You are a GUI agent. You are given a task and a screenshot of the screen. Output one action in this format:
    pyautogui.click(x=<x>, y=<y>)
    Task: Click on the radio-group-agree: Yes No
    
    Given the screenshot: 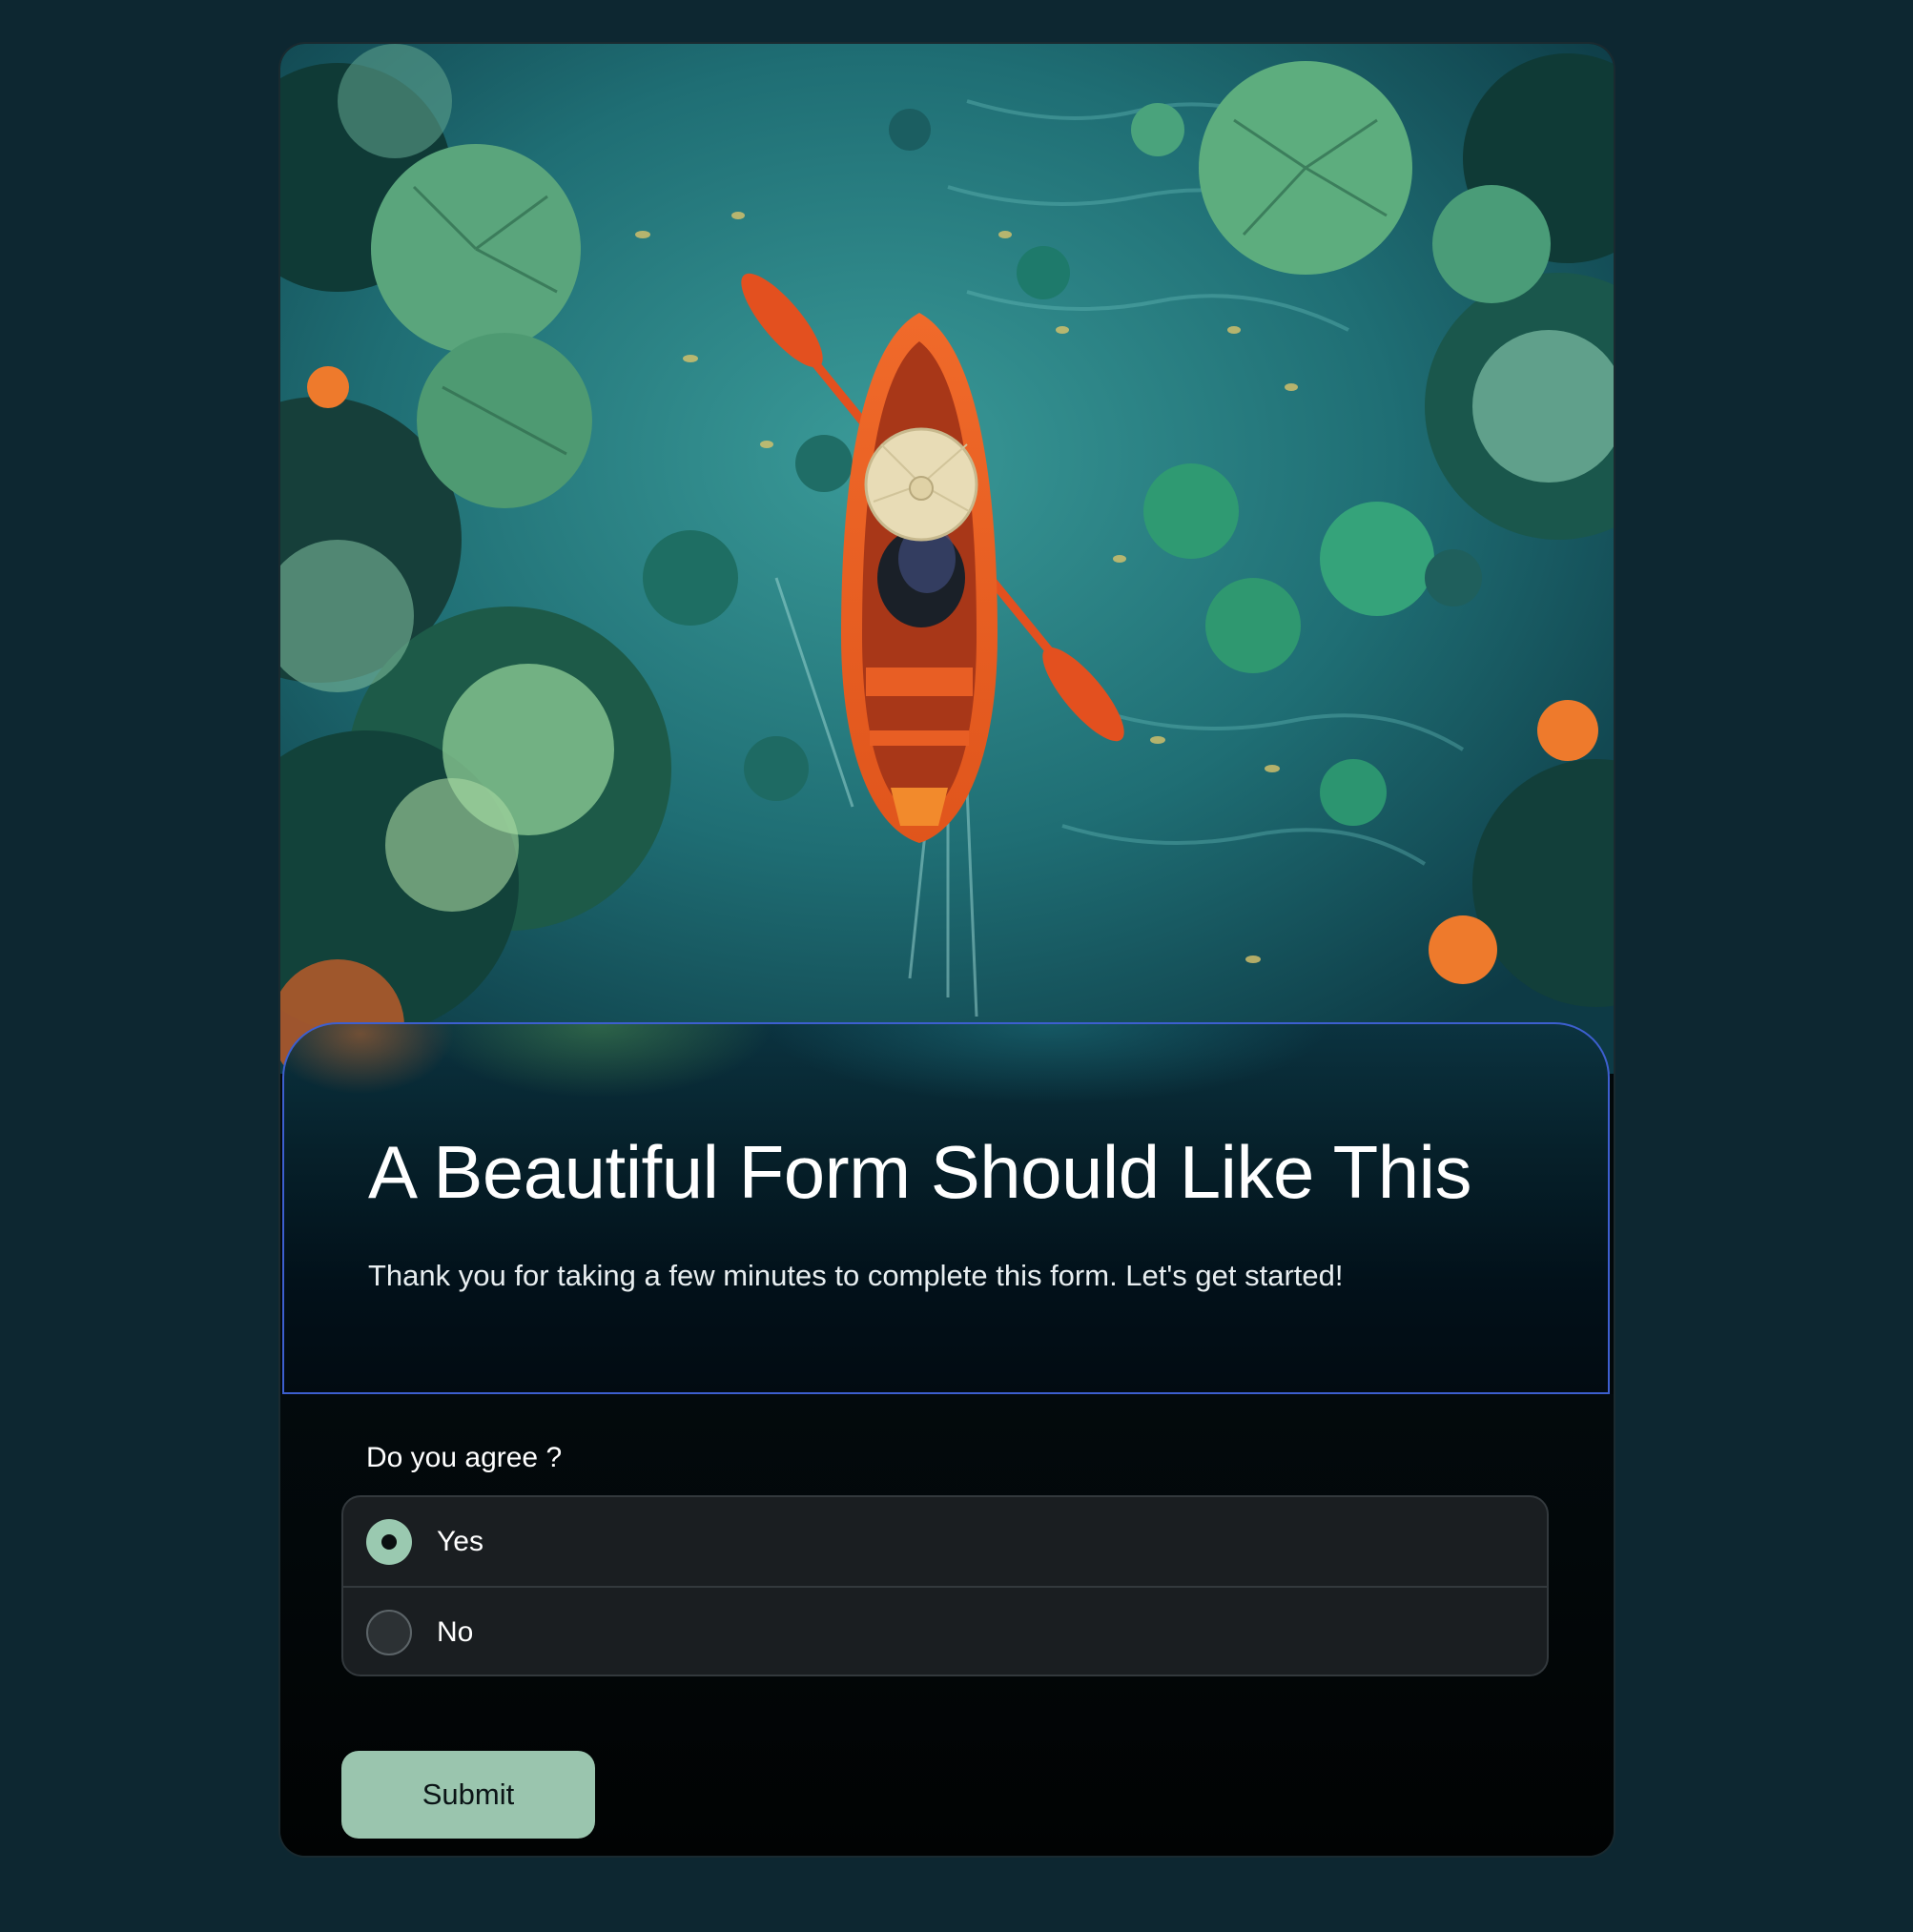 What is the action you would take?
    pyautogui.click(x=945, y=1585)
    